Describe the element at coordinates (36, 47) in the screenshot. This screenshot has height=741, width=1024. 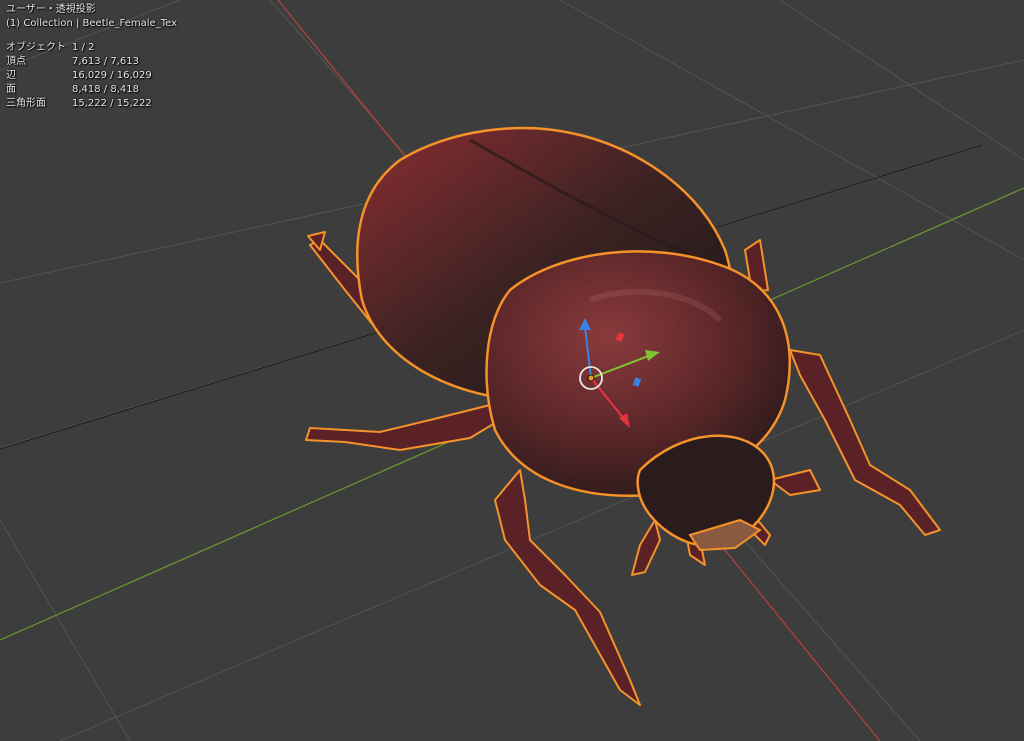
I see `stat-label: オブジェクト` at that location.